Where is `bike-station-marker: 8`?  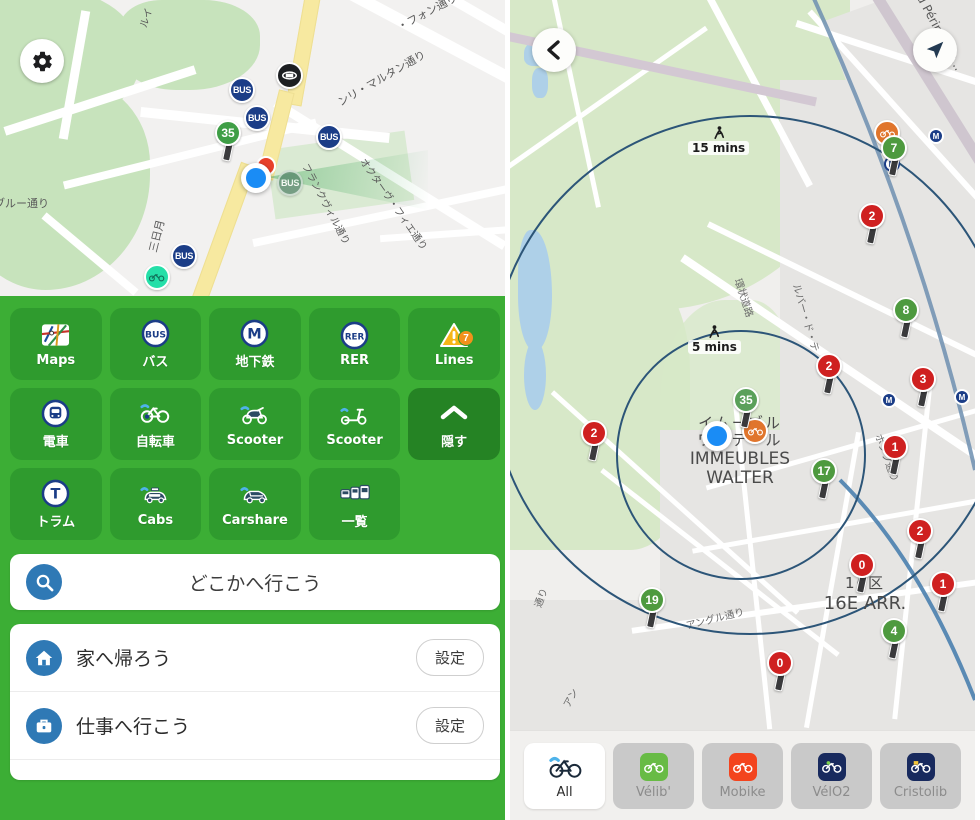
bike-station-marker: 8 is located at coordinates (906, 318).